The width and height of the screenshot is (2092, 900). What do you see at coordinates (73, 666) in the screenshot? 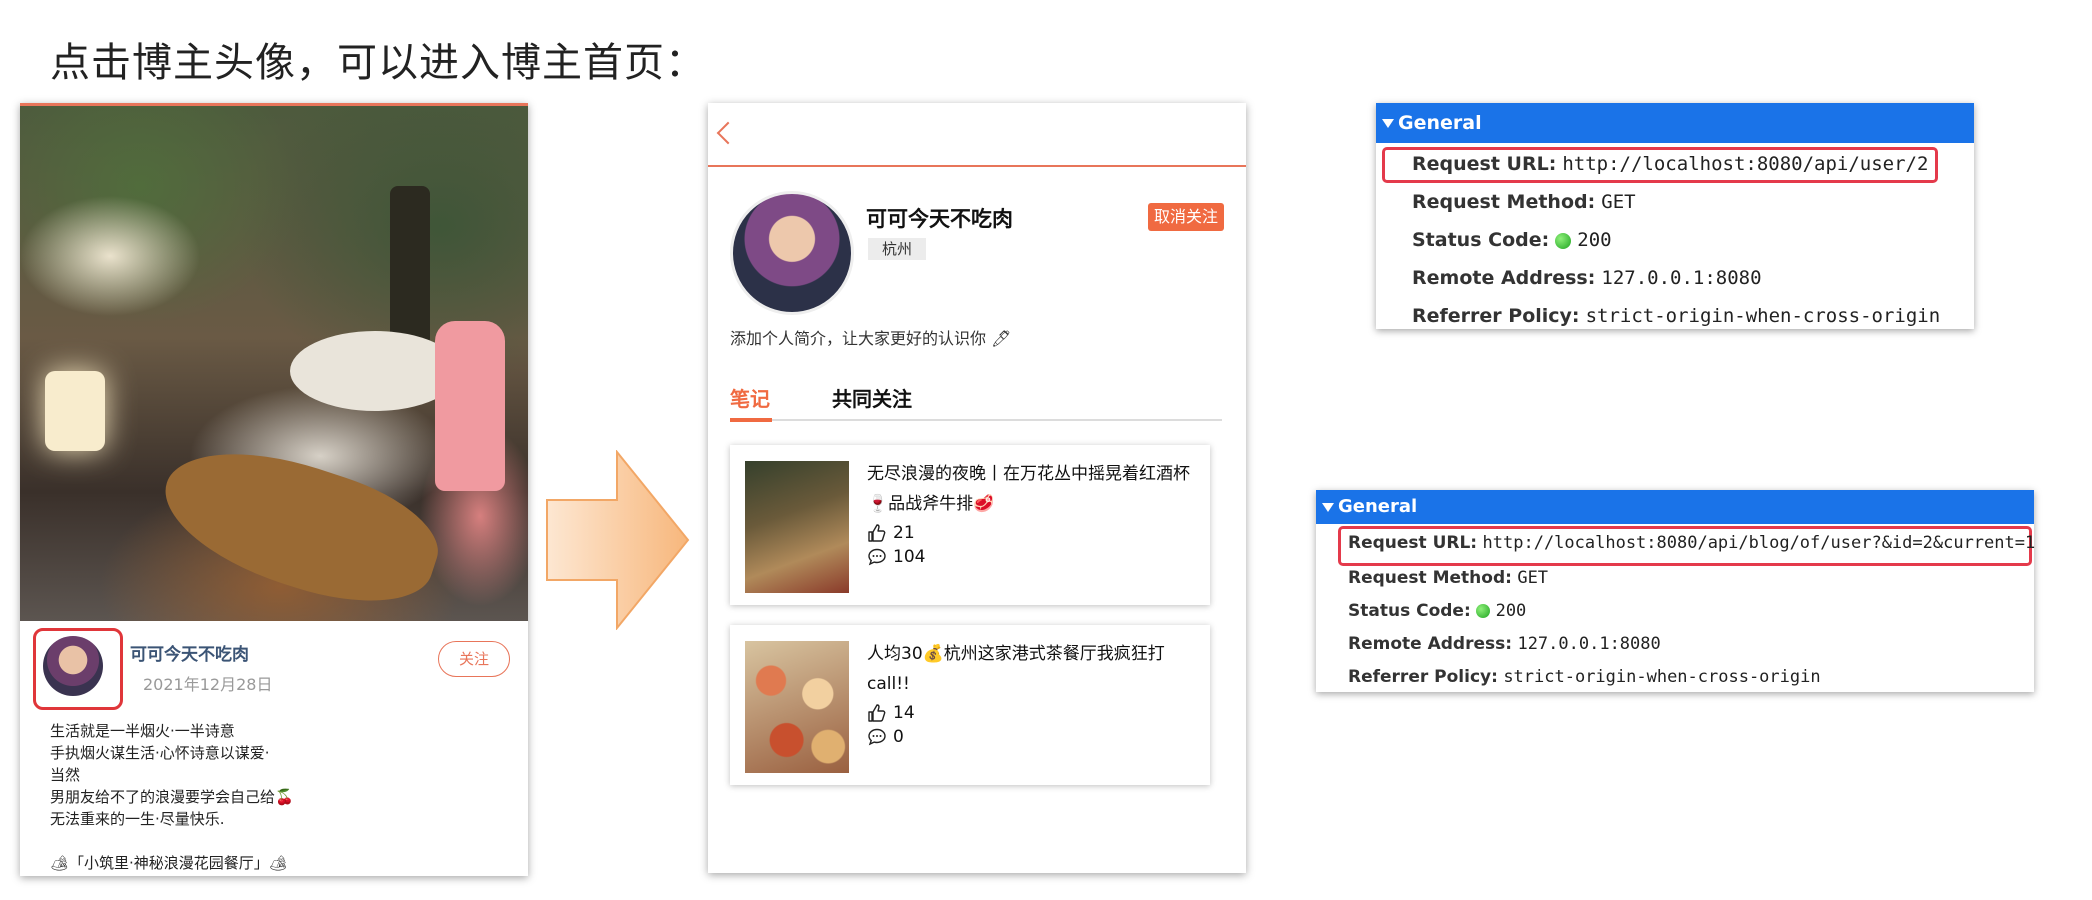
I see `author-avatar` at bounding box center [73, 666].